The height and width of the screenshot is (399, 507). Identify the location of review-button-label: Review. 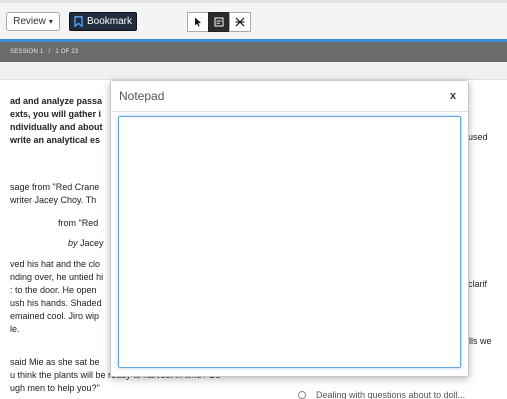
(29, 21).